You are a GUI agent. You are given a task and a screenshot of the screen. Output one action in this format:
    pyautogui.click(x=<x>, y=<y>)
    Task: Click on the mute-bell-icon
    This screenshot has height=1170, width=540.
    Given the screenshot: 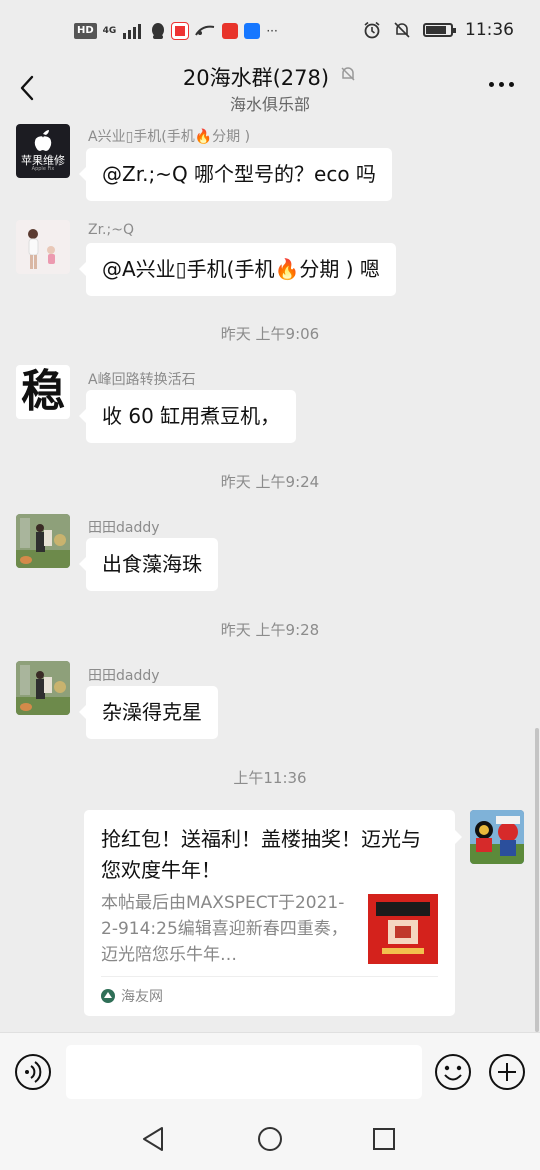 What is the action you would take?
    pyautogui.click(x=402, y=30)
    